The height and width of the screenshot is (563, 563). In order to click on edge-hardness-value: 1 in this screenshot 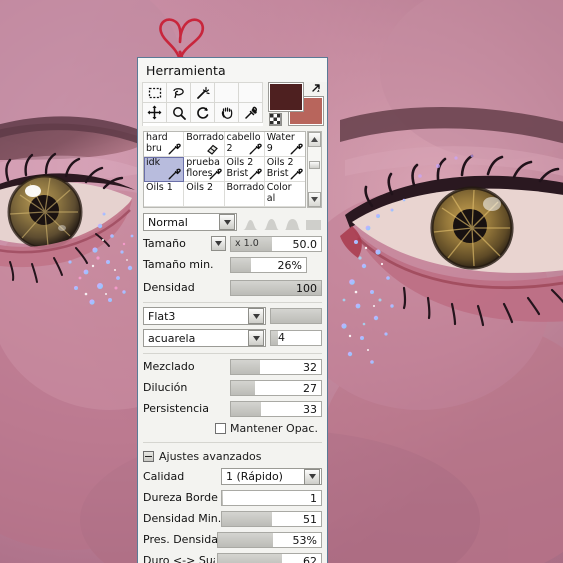, I will do `click(313, 498)`.